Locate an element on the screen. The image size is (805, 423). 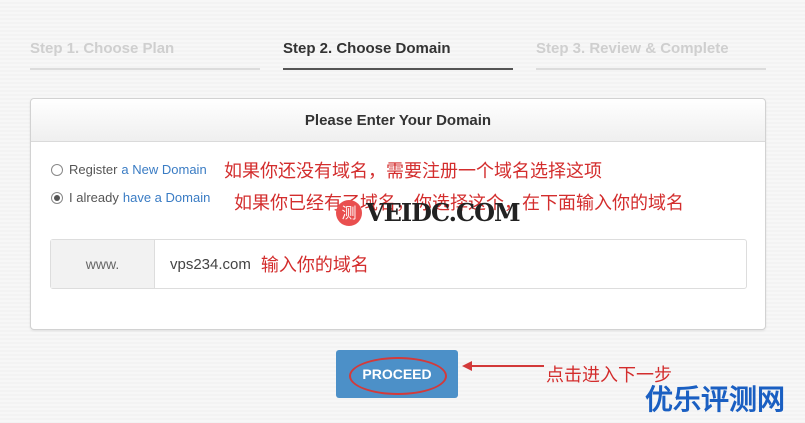
radio-register-domain is located at coordinates (57, 169).